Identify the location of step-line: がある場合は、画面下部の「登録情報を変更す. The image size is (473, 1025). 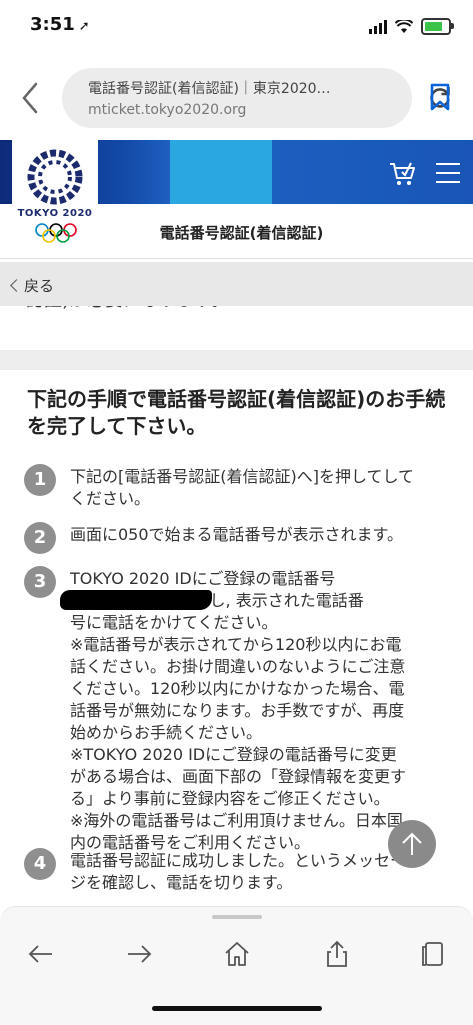
(238, 776).